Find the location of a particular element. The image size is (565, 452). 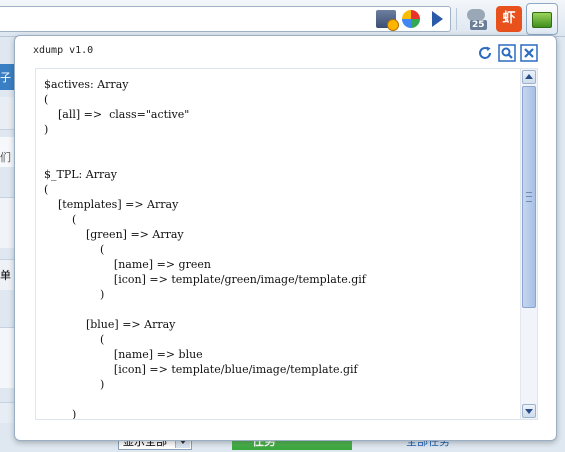

close-button is located at coordinates (529, 53).